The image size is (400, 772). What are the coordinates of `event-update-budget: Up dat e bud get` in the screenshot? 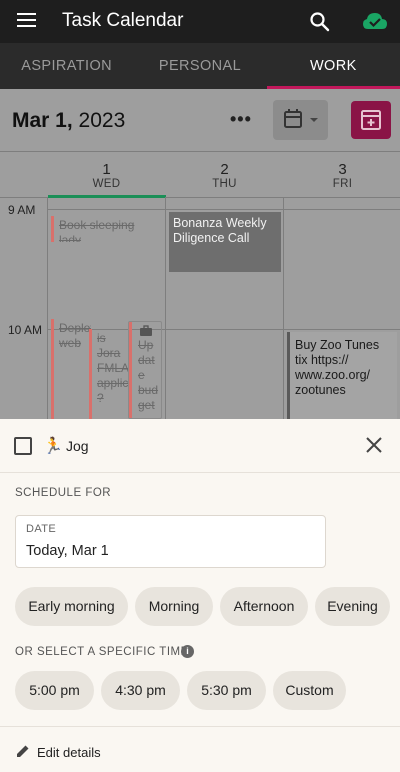 It's located at (145, 370).